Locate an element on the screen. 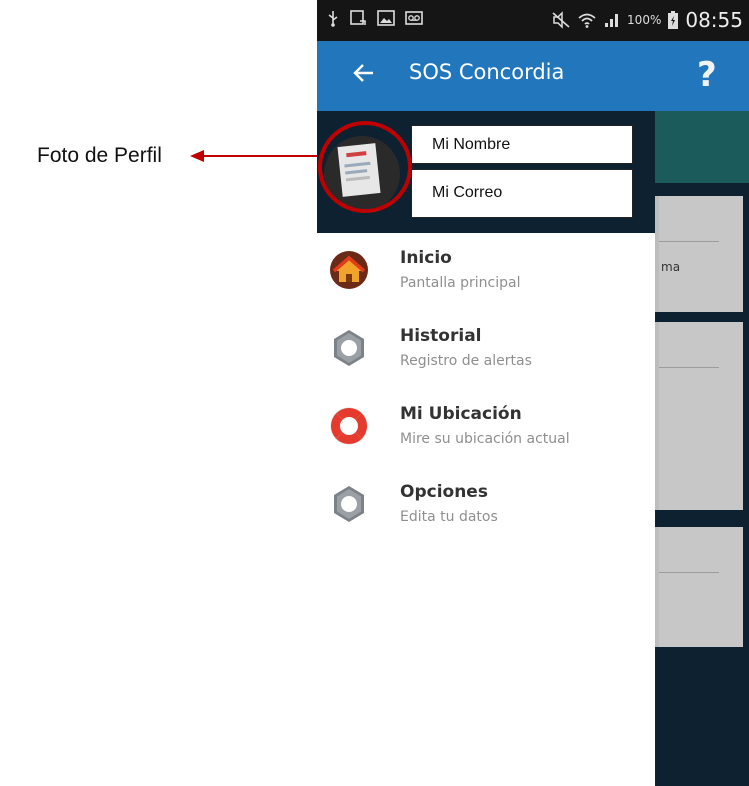 This screenshot has height=786, width=749. background-card-text: ma is located at coordinates (671, 267).